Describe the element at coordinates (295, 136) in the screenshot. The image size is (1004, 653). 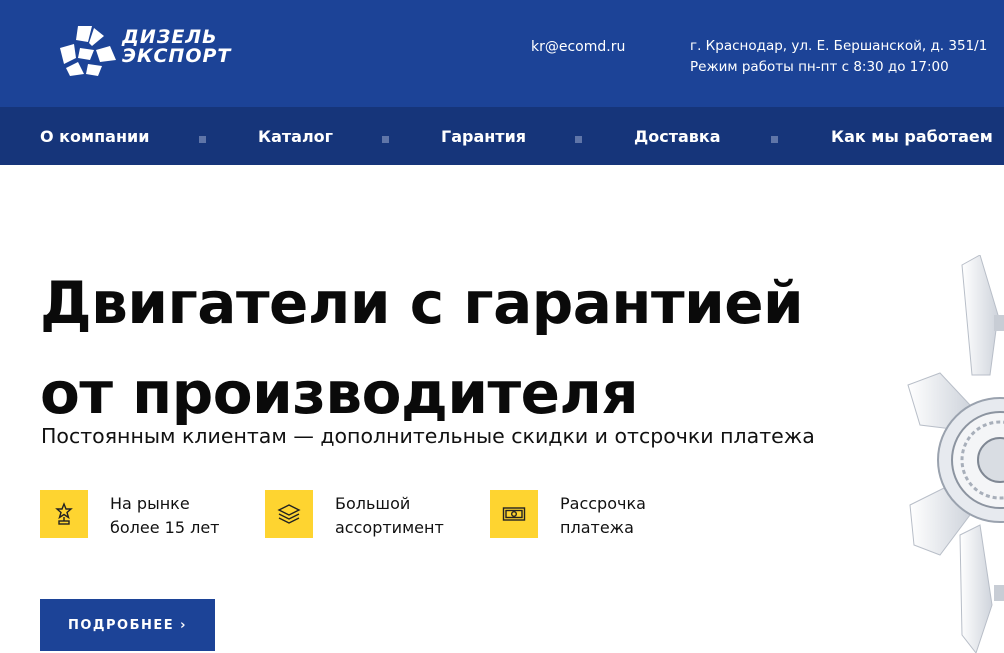
I see `nav-item-catalog: Каталог` at that location.